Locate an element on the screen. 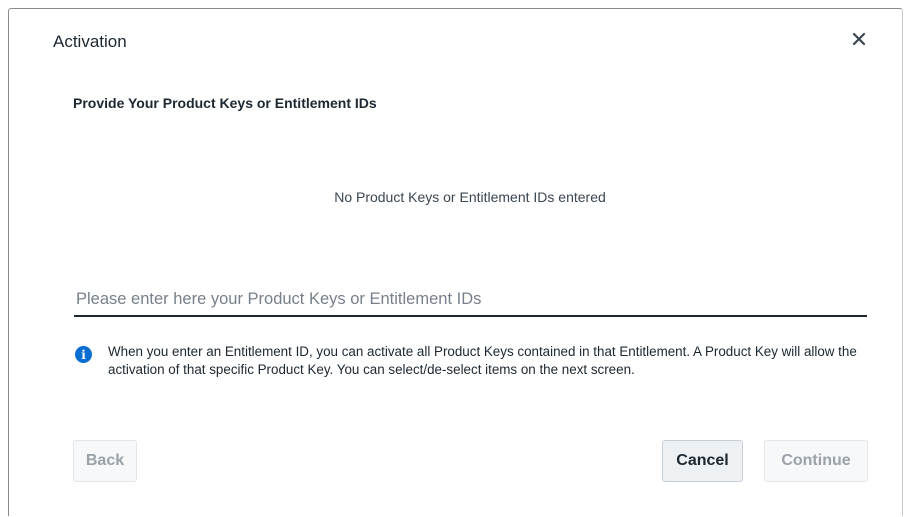 The image size is (904, 517). cancel-button: Cancel is located at coordinates (702, 461).